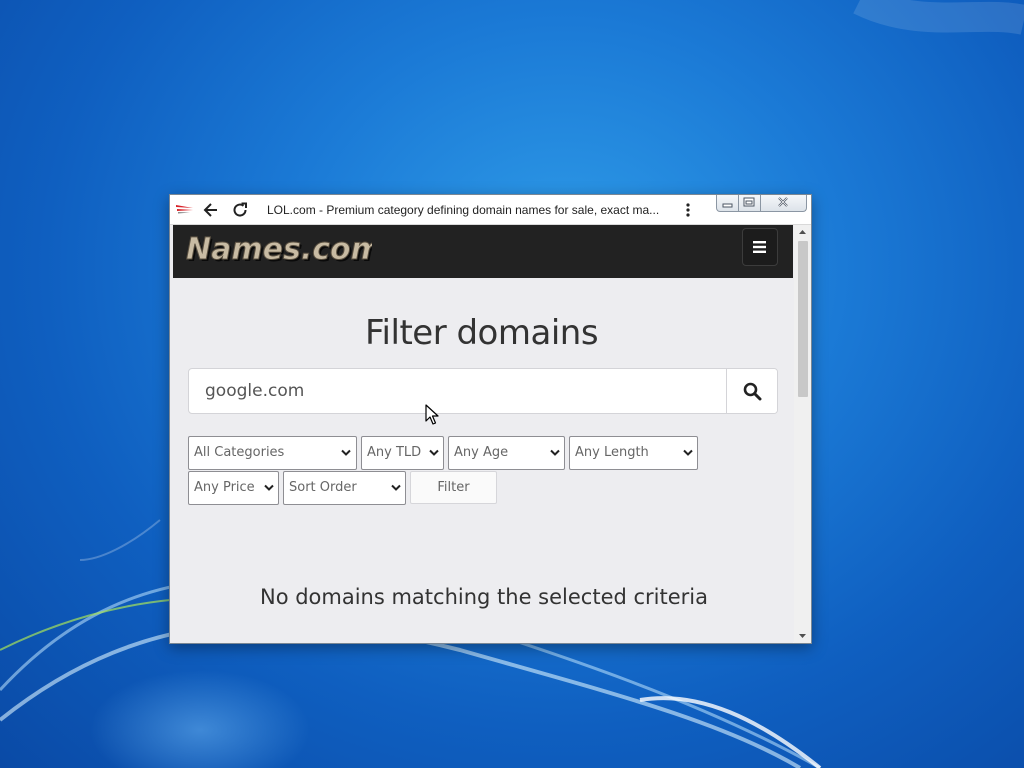 This screenshot has height=768, width=1024. Describe the element at coordinates (239, 452) in the screenshot. I see `category-select-value: All Categories` at that location.